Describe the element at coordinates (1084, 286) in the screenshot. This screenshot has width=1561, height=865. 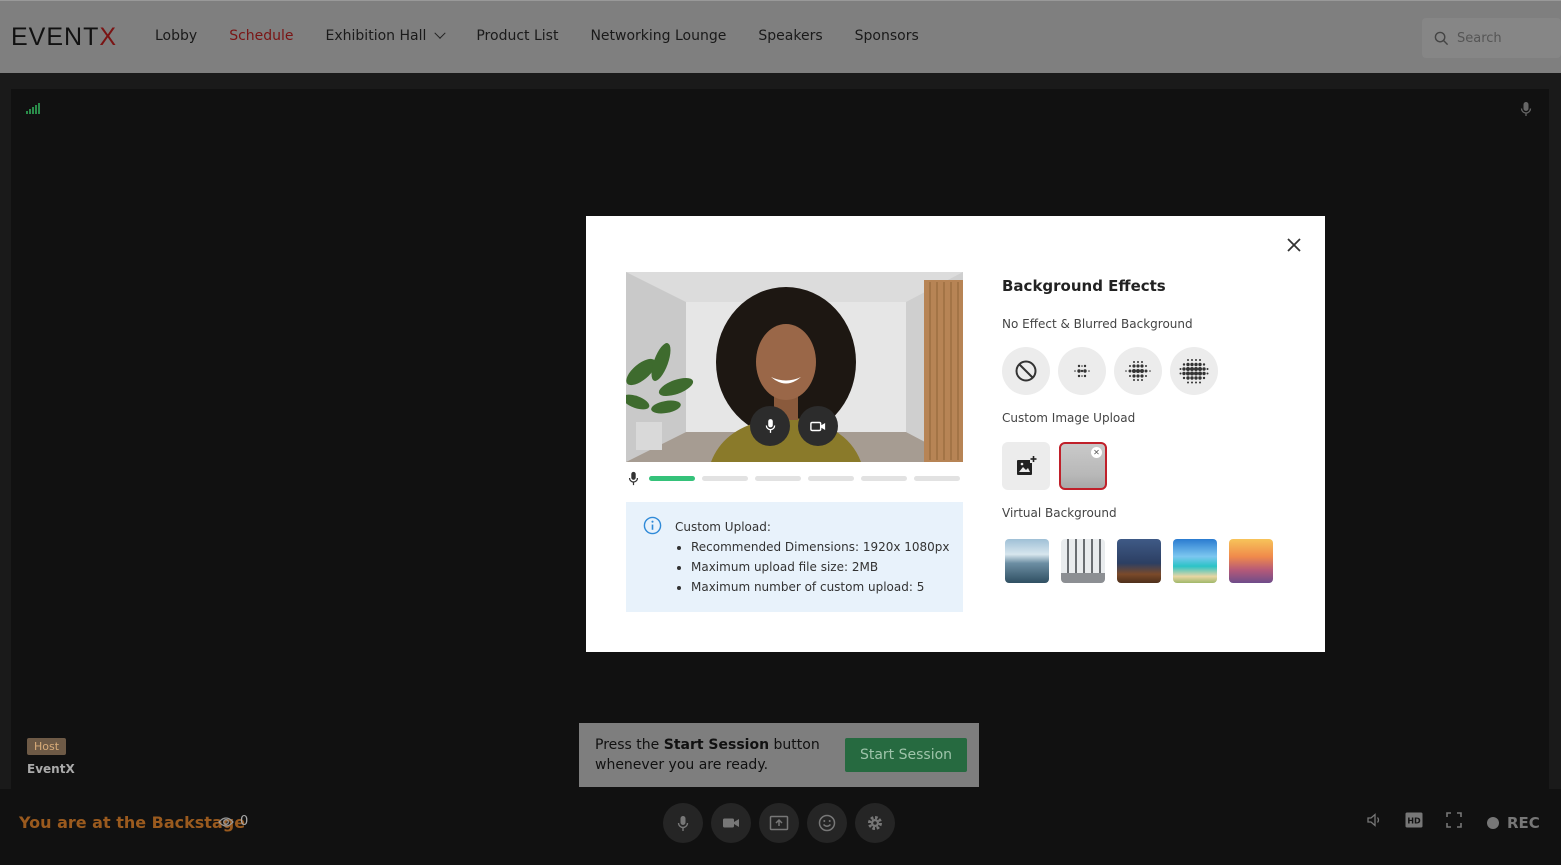
I see `modal-title: Background Effects` at that location.